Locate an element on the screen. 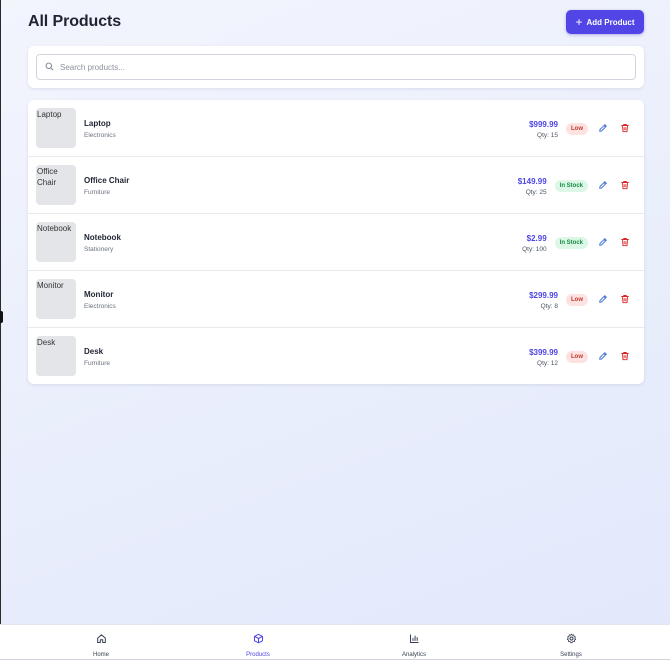 The height and width of the screenshot is (660, 670). product-actions: $999.99 Qty: 15 Low is located at coordinates (580, 129).